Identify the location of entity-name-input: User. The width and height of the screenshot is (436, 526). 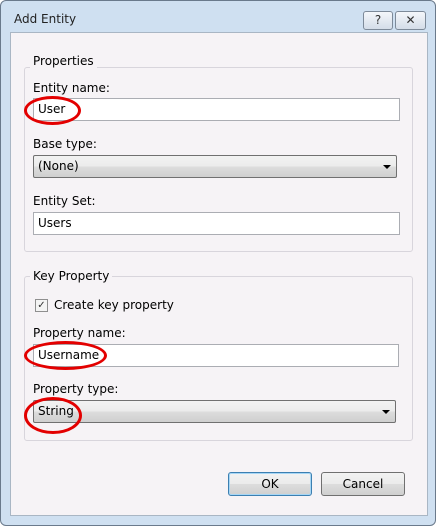
(216, 109).